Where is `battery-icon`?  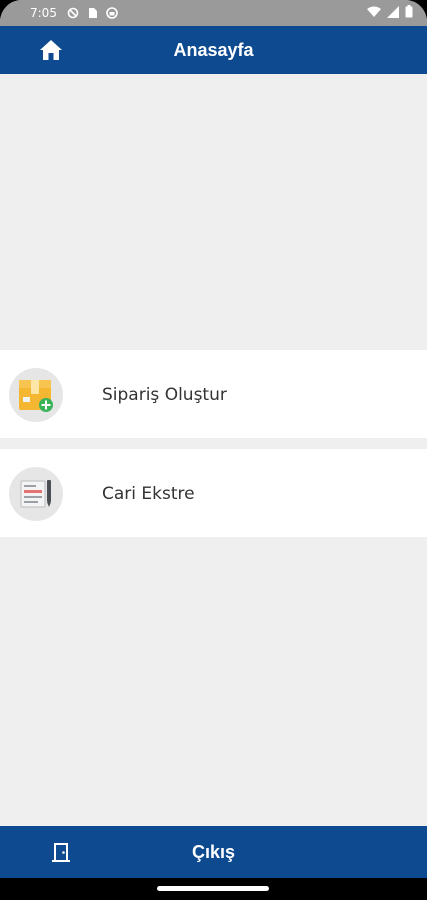 battery-icon is located at coordinates (409, 13).